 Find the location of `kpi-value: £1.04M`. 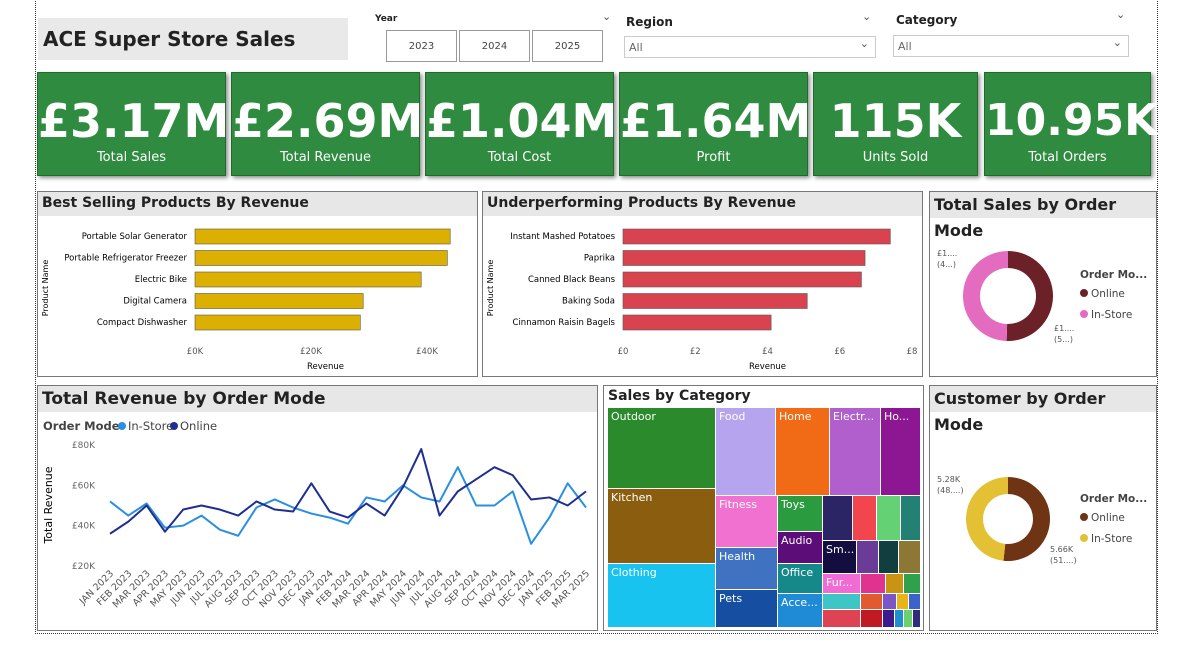

kpi-value: £1.04M is located at coordinates (522, 121).